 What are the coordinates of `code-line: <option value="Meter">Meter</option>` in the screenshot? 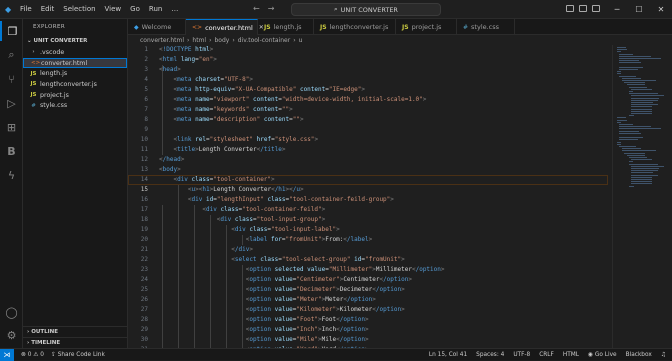 It's located at (384, 300).